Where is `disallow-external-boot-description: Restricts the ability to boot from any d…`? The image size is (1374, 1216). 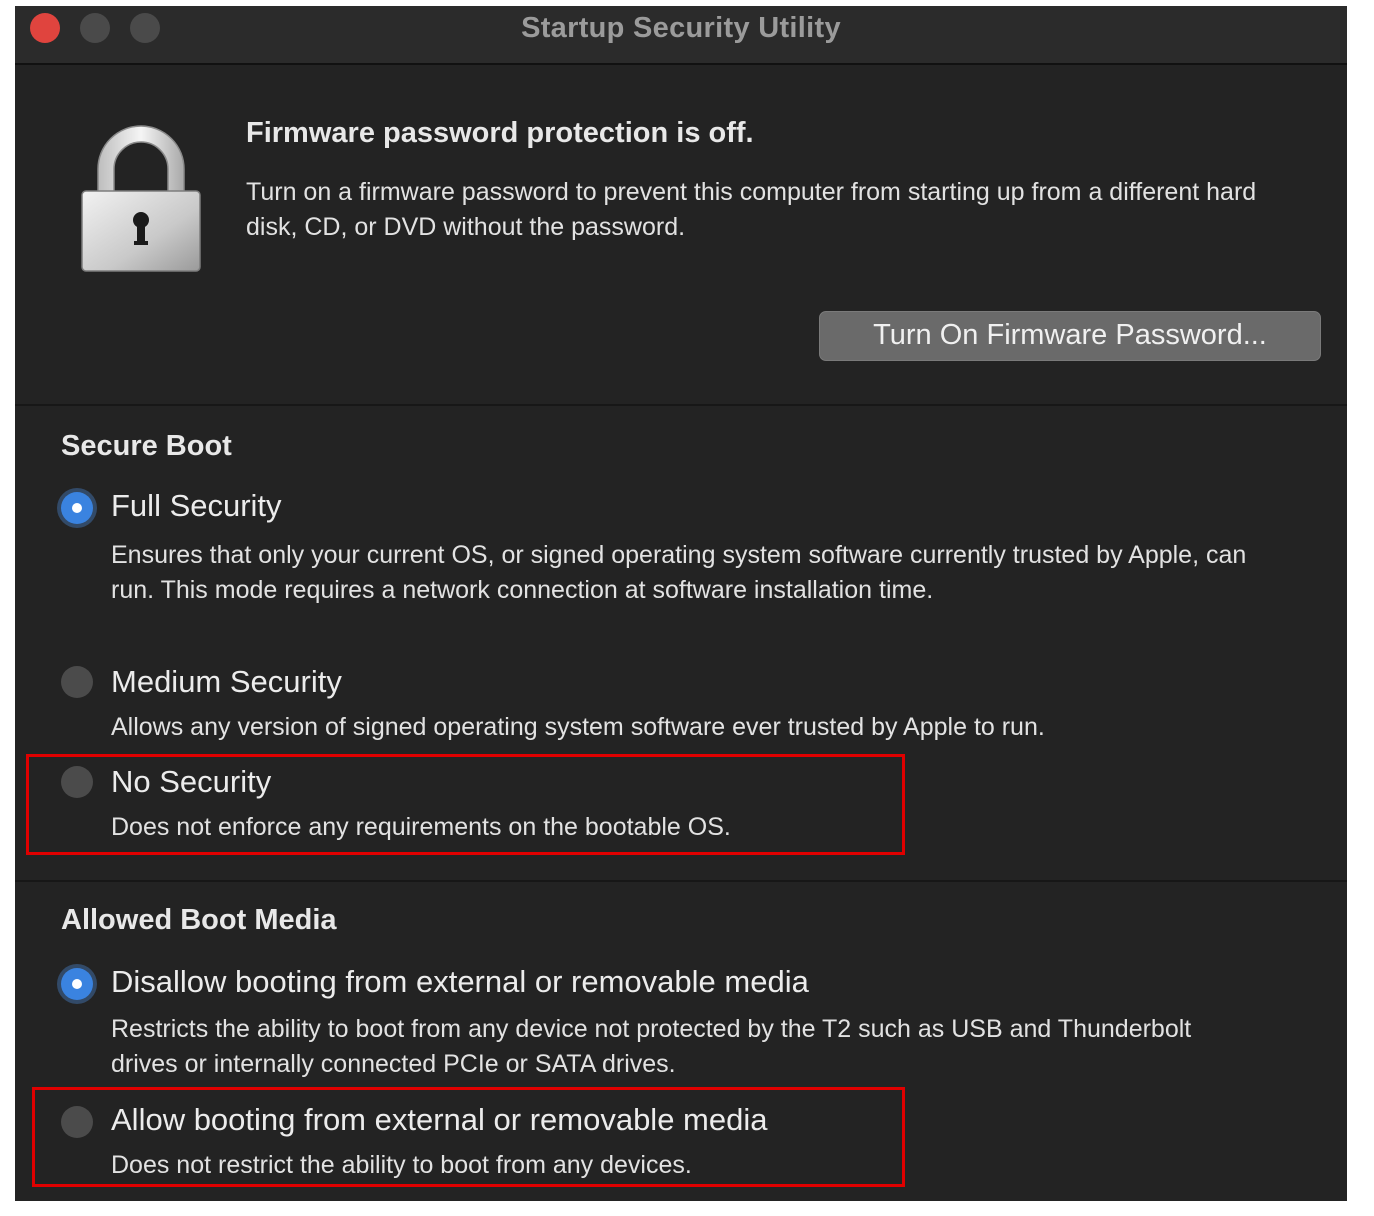
disallow-external-boot-description: Restricts the ability to boot from any d… is located at coordinates (651, 1046).